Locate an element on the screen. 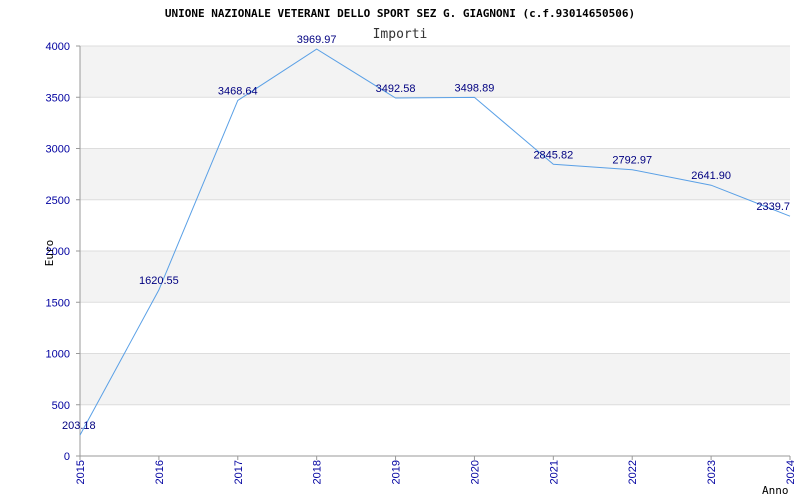 Image resolution: width=800 pixels, height=500 pixels. x-axis-title: Anno is located at coordinates (775, 490).